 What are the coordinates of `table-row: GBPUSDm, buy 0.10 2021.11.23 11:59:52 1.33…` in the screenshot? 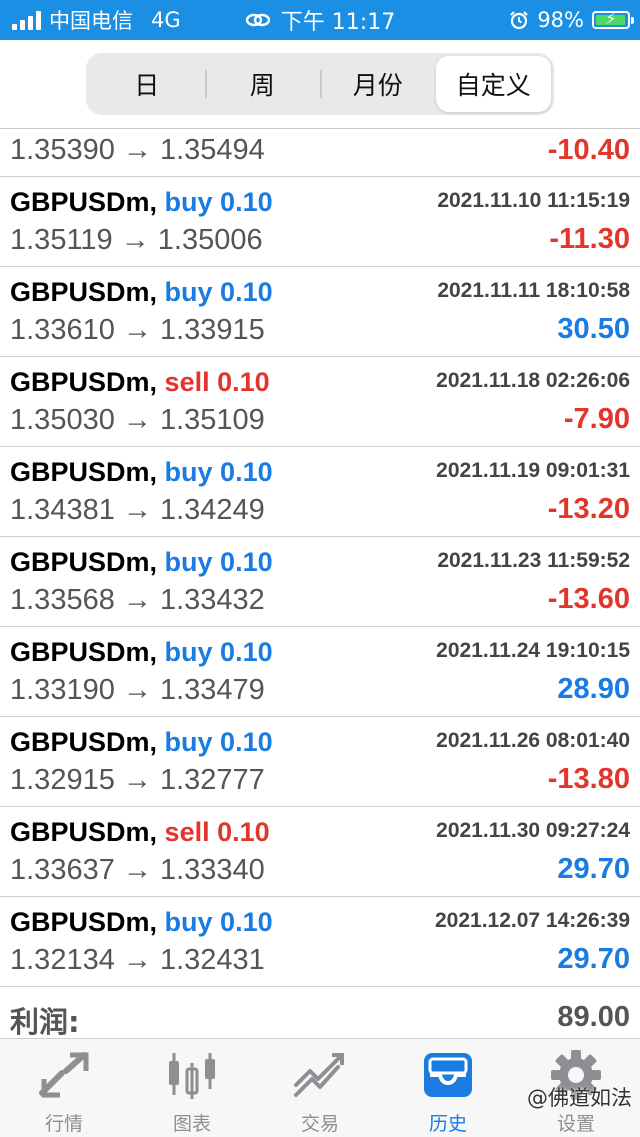 It's located at (320, 582).